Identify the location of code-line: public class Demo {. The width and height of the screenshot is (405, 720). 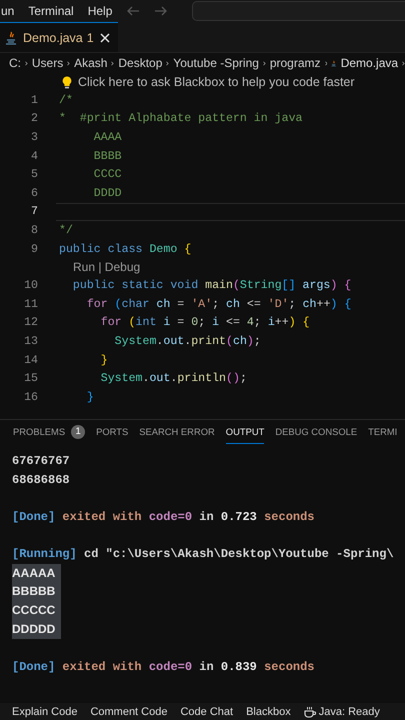
(125, 249).